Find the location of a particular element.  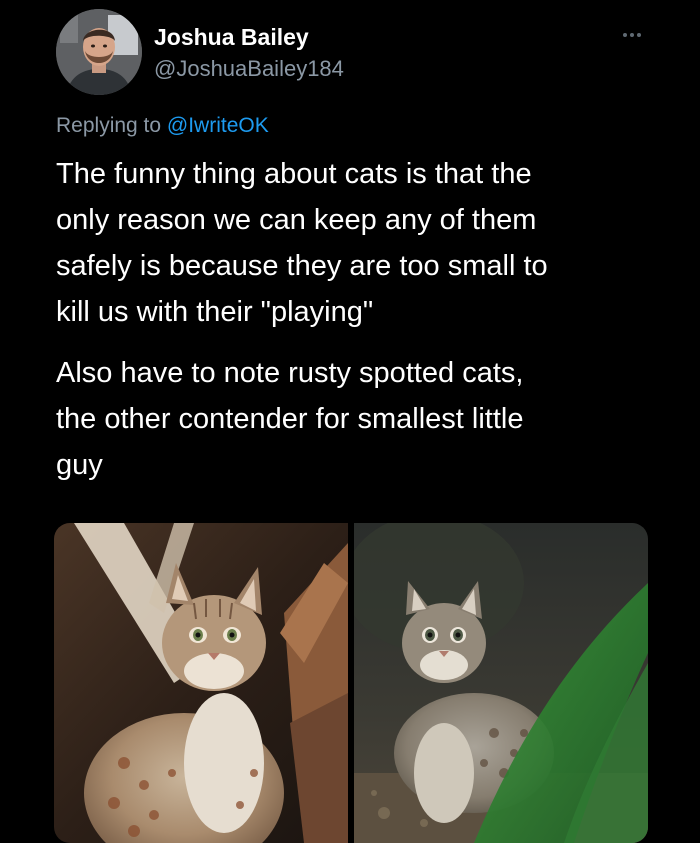

author-handle: @JoshuaBailey184 is located at coordinates (249, 69).